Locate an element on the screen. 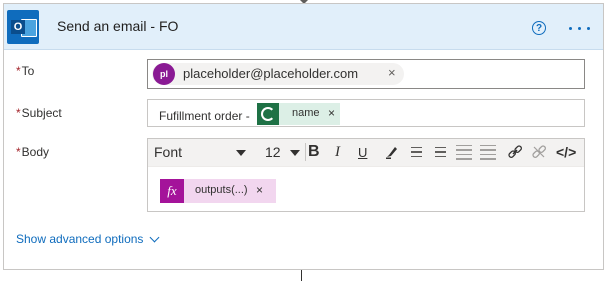 The height and width of the screenshot is (281, 610). expression-token: fx outputs(...) × is located at coordinates (218, 191).